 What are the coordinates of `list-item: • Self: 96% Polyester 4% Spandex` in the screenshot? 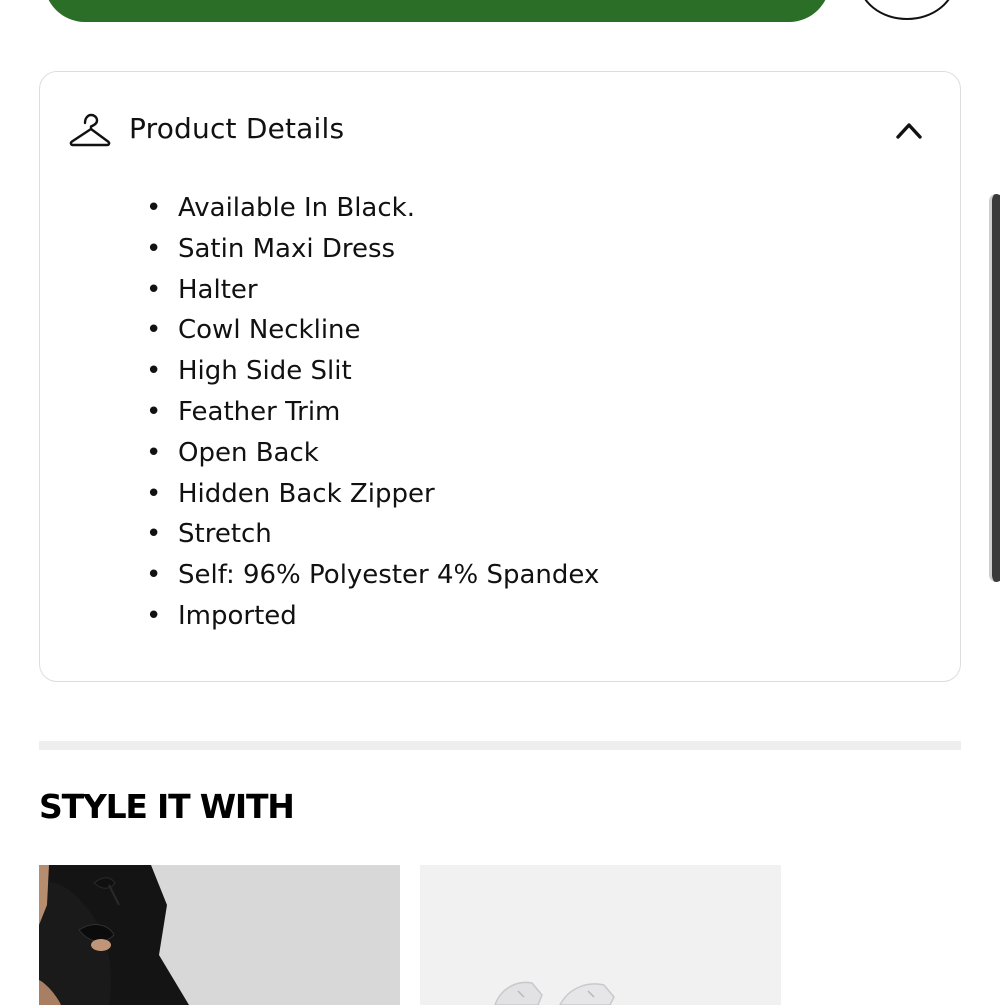 It's located at (373, 575).